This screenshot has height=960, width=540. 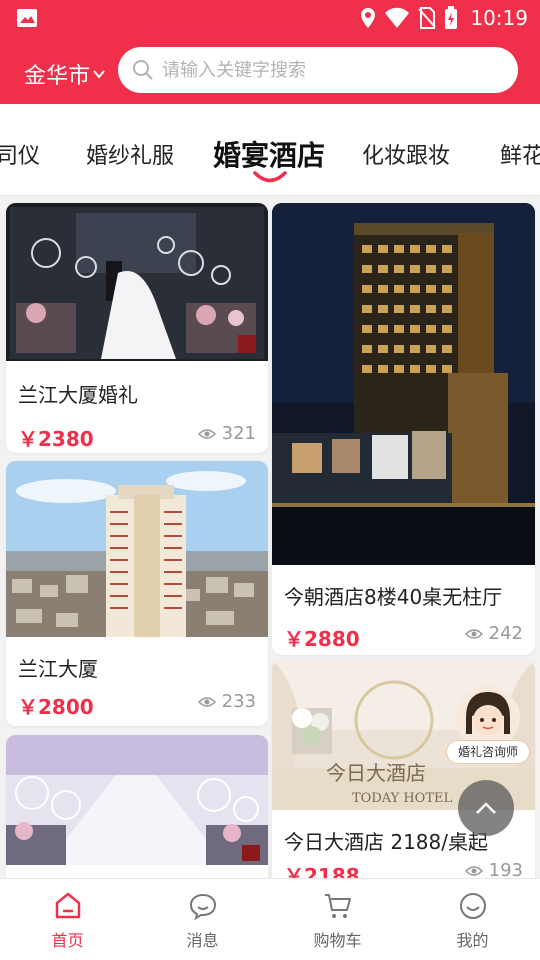 I want to click on listing-price: ￥2380, so click(x=56, y=439).